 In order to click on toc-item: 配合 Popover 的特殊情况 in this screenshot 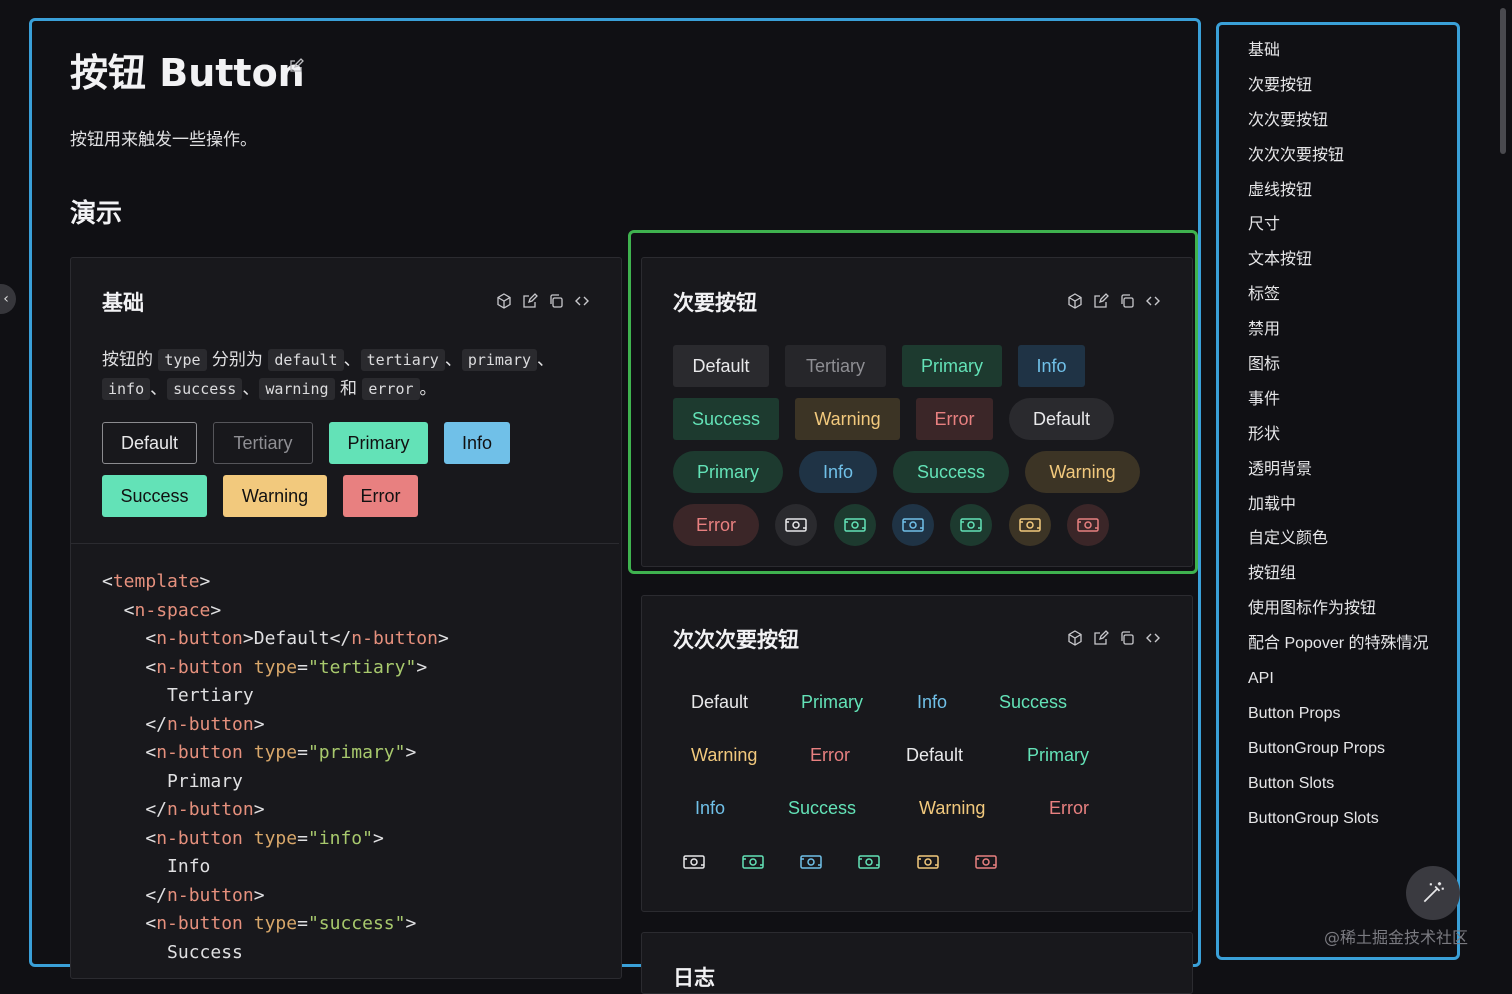, I will do `click(1338, 650)`.